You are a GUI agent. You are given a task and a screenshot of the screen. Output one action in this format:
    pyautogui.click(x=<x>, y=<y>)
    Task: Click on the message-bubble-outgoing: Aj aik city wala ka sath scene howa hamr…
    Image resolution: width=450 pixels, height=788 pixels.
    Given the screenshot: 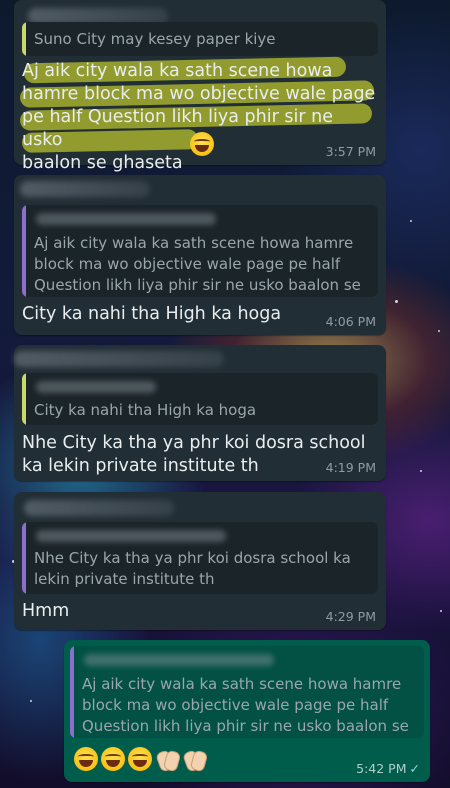 What is the action you would take?
    pyautogui.click(x=247, y=711)
    